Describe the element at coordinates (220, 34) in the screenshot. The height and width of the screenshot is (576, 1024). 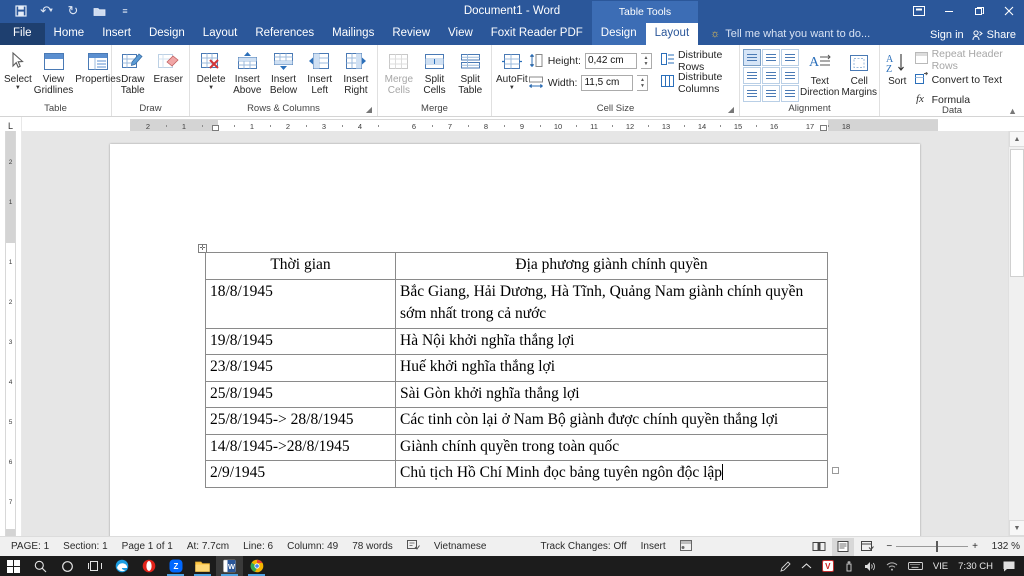
I see `tab-layout: Layout` at that location.